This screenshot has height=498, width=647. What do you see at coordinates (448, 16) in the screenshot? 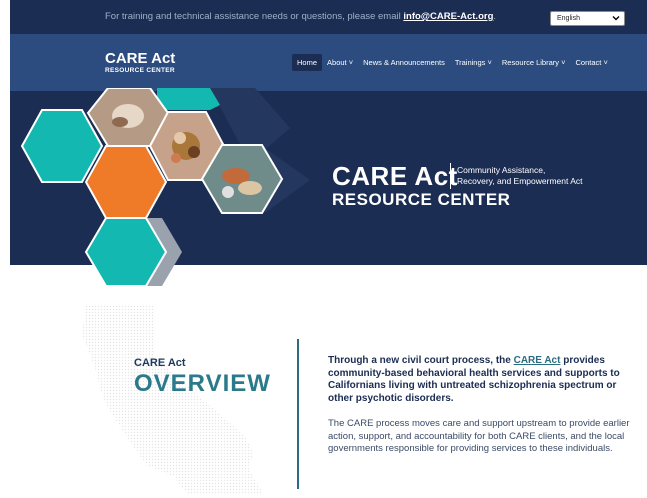
I see `email-link: info@CARE-Act.org` at bounding box center [448, 16].